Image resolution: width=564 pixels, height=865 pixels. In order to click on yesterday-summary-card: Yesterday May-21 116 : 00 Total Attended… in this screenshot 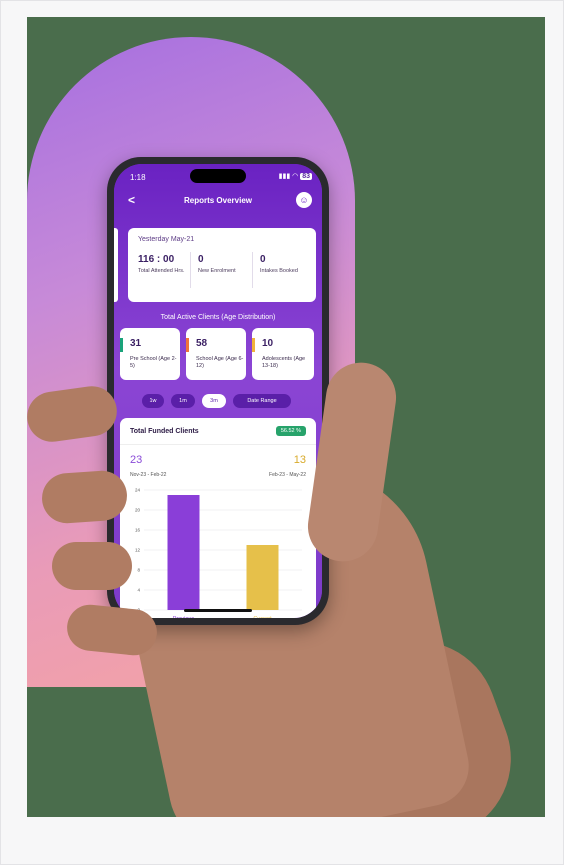, I will do `click(222, 265)`.